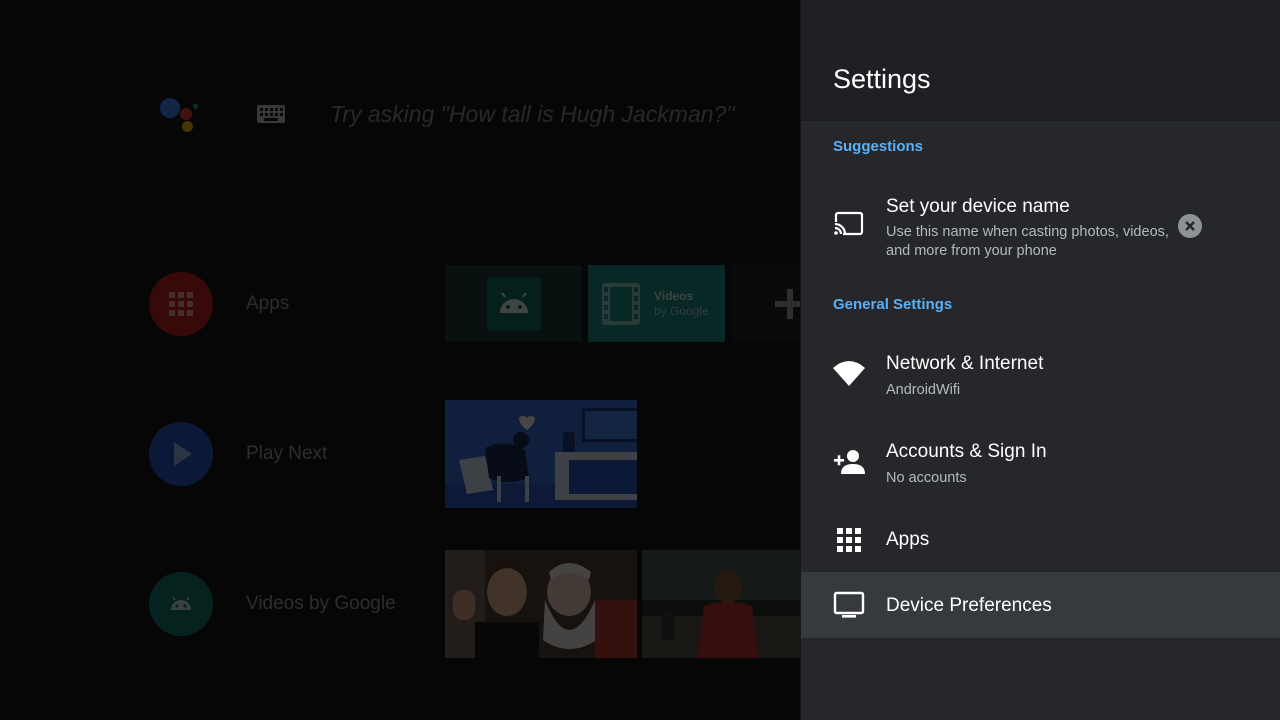 The width and height of the screenshot is (1280, 720). What do you see at coordinates (681, 311) in the screenshot?
I see `videos-tile-subtitle: by Google` at bounding box center [681, 311].